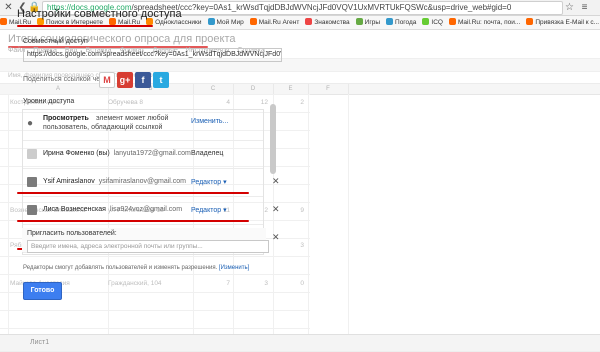 The height and width of the screenshot is (352, 600). Describe the element at coordinates (76, 153) in the screenshot. I see `person-name-text: Ирина Фоменко (вы)` at that location.